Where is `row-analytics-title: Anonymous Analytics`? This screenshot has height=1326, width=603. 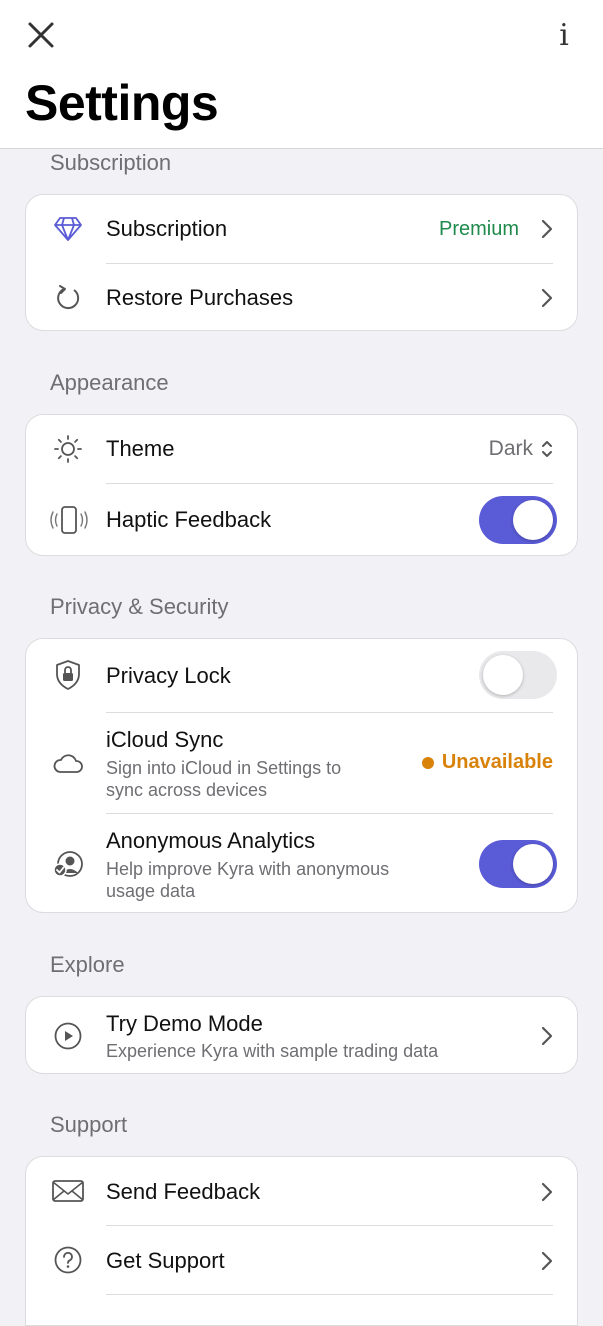 row-analytics-title: Anonymous Analytics is located at coordinates (211, 840).